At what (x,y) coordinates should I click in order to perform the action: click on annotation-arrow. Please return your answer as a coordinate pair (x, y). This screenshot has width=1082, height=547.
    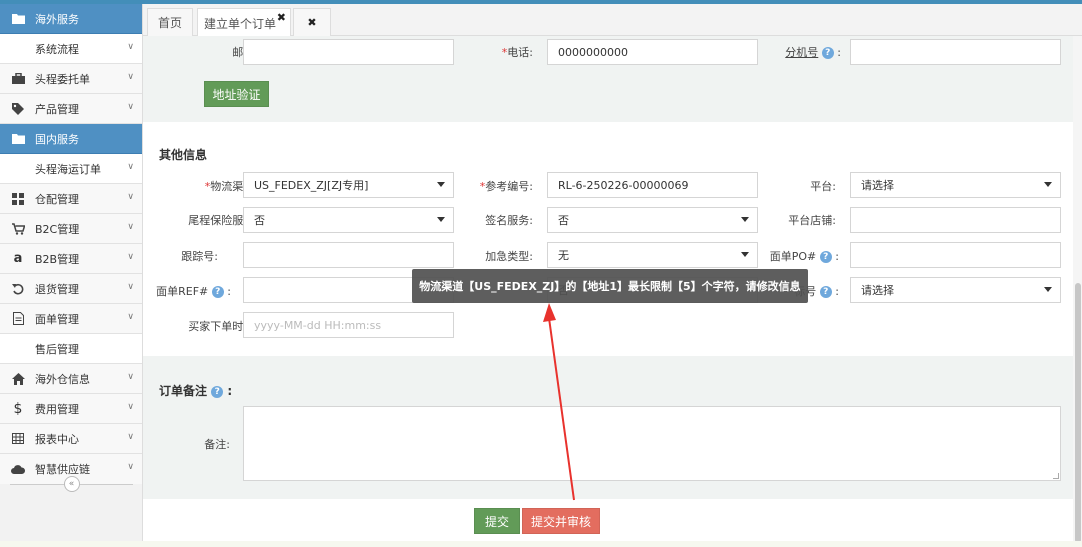
    Looking at the image, I should click on (559, 402).